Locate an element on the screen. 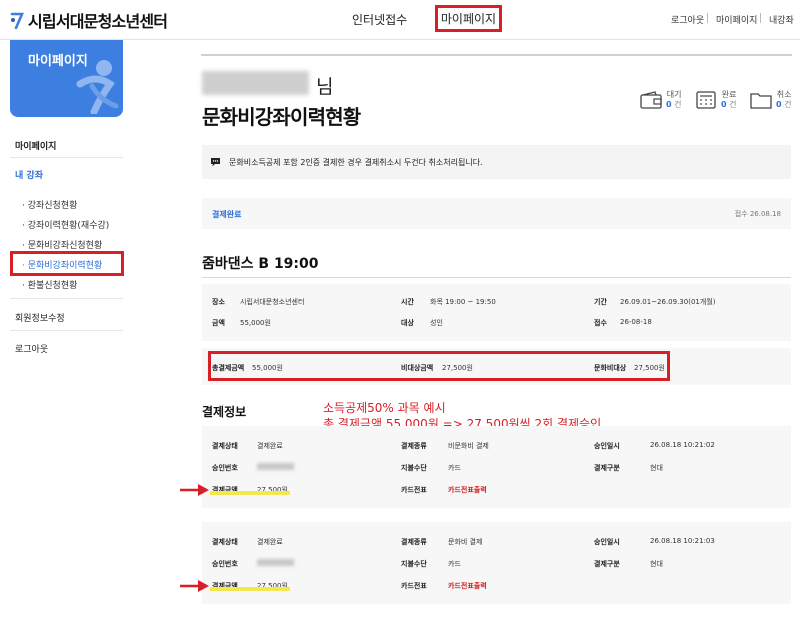 Image resolution: width=800 pixels, height=618 pixels. sidebar-item-my-lecture: 내 강좌 is located at coordinates (29, 174).